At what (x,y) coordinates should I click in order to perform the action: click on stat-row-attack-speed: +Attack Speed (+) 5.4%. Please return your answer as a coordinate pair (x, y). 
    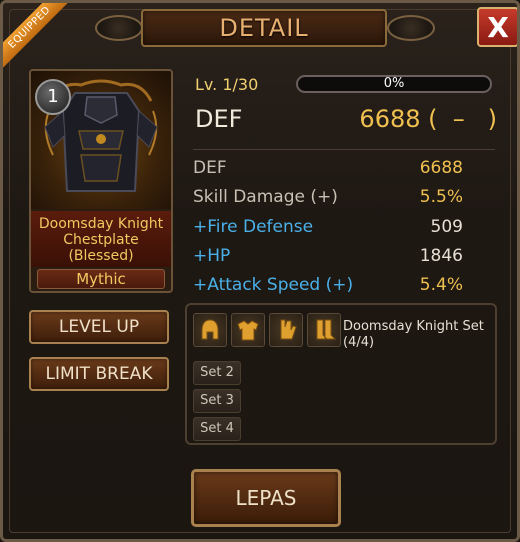
    Looking at the image, I should click on (328, 288).